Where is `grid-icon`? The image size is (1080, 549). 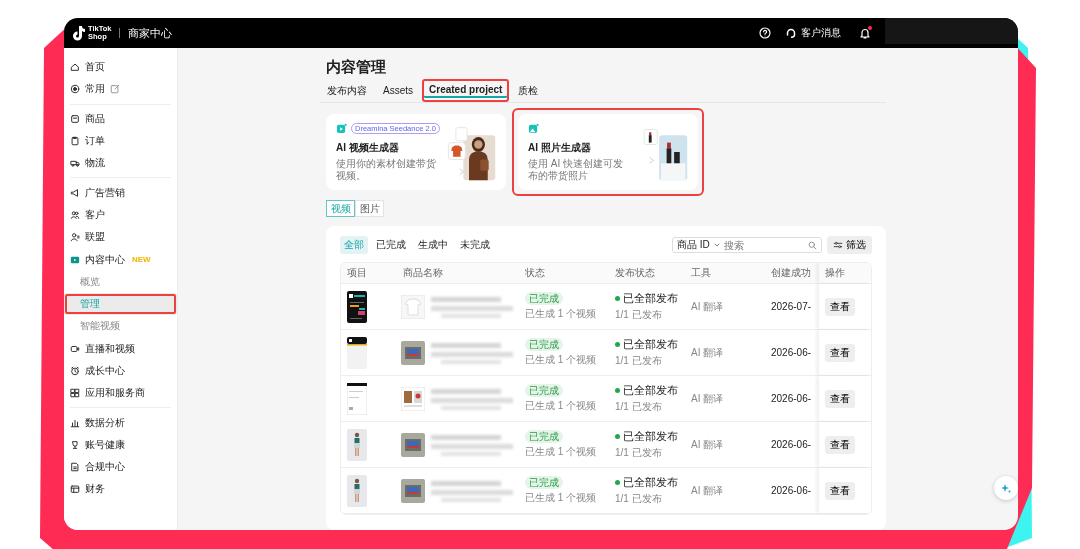
grid-icon is located at coordinates (75, 393).